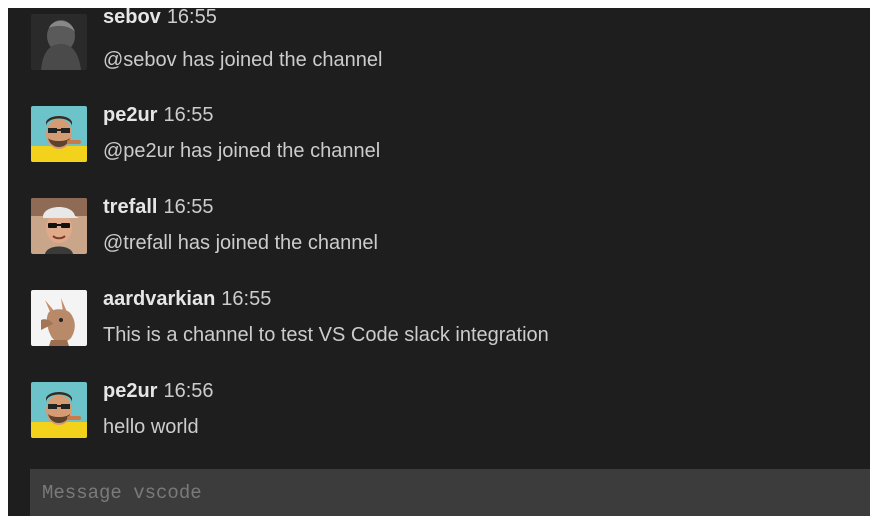  What do you see at coordinates (158, 207) in the screenshot?
I see `message-header: trefall 16:55` at bounding box center [158, 207].